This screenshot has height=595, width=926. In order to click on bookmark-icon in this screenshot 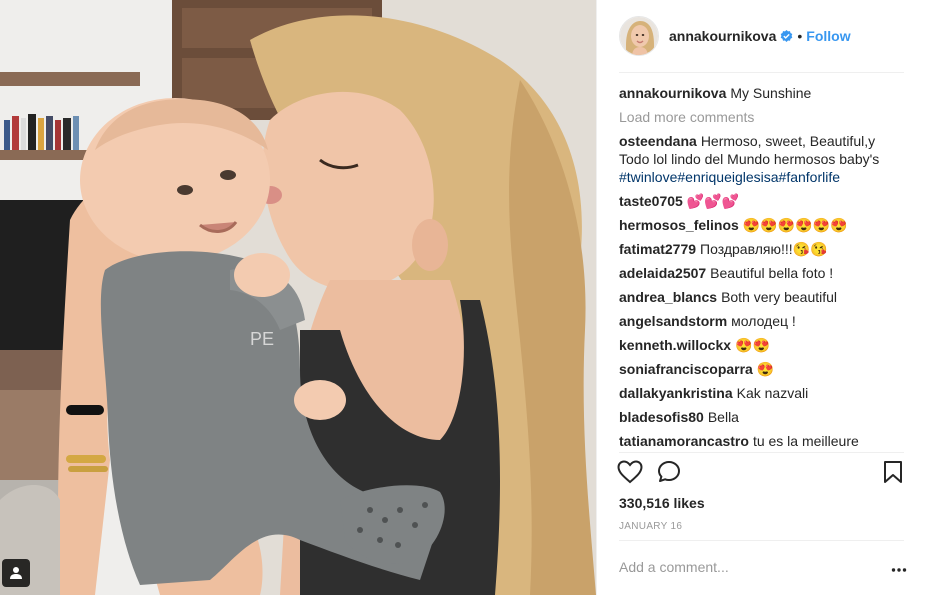, I will do `click(893, 474)`.